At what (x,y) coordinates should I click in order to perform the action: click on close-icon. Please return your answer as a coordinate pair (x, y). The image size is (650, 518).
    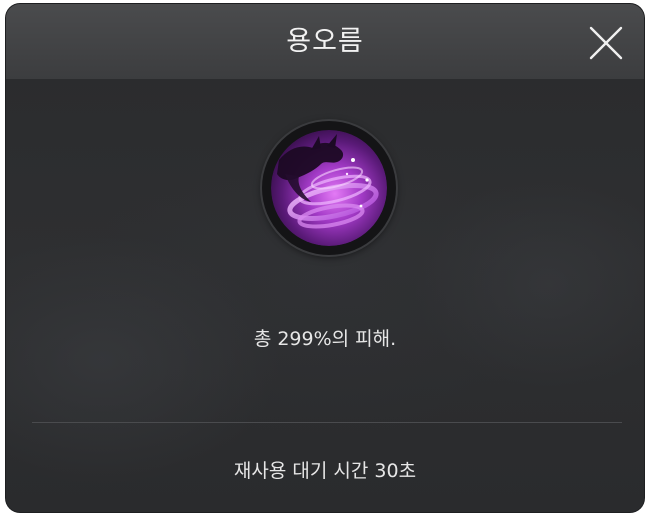
    Looking at the image, I should click on (606, 43).